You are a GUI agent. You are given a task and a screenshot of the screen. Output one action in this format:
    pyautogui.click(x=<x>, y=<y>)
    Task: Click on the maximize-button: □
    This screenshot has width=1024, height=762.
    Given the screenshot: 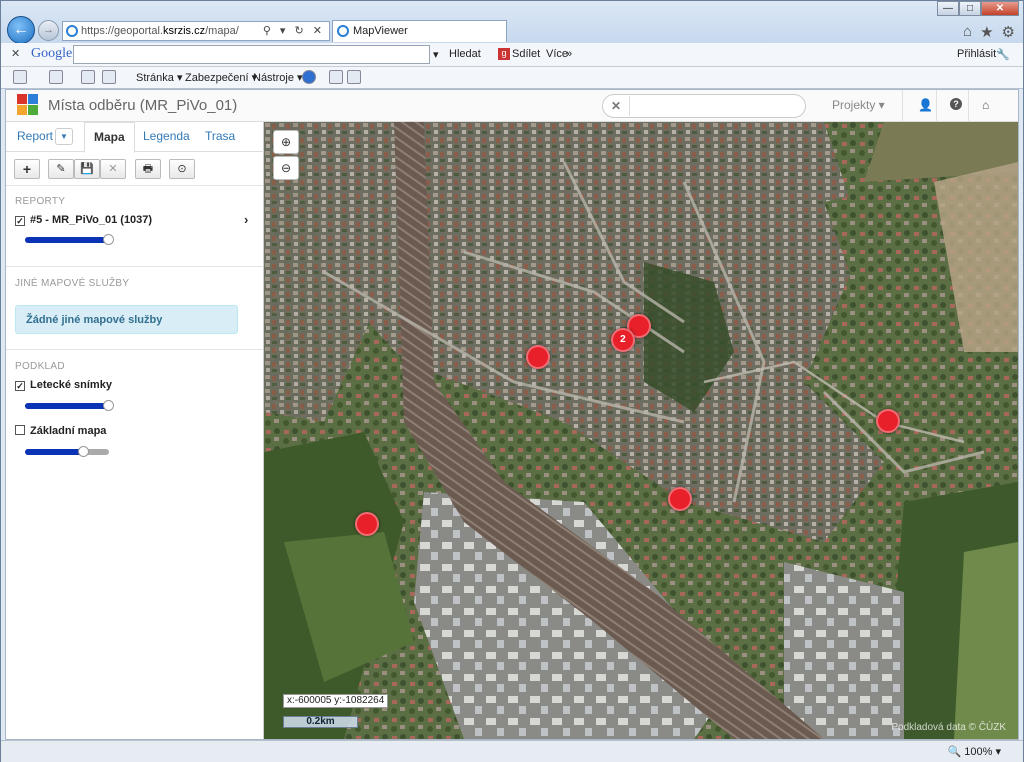 What is the action you would take?
    pyautogui.click(x=970, y=8)
    